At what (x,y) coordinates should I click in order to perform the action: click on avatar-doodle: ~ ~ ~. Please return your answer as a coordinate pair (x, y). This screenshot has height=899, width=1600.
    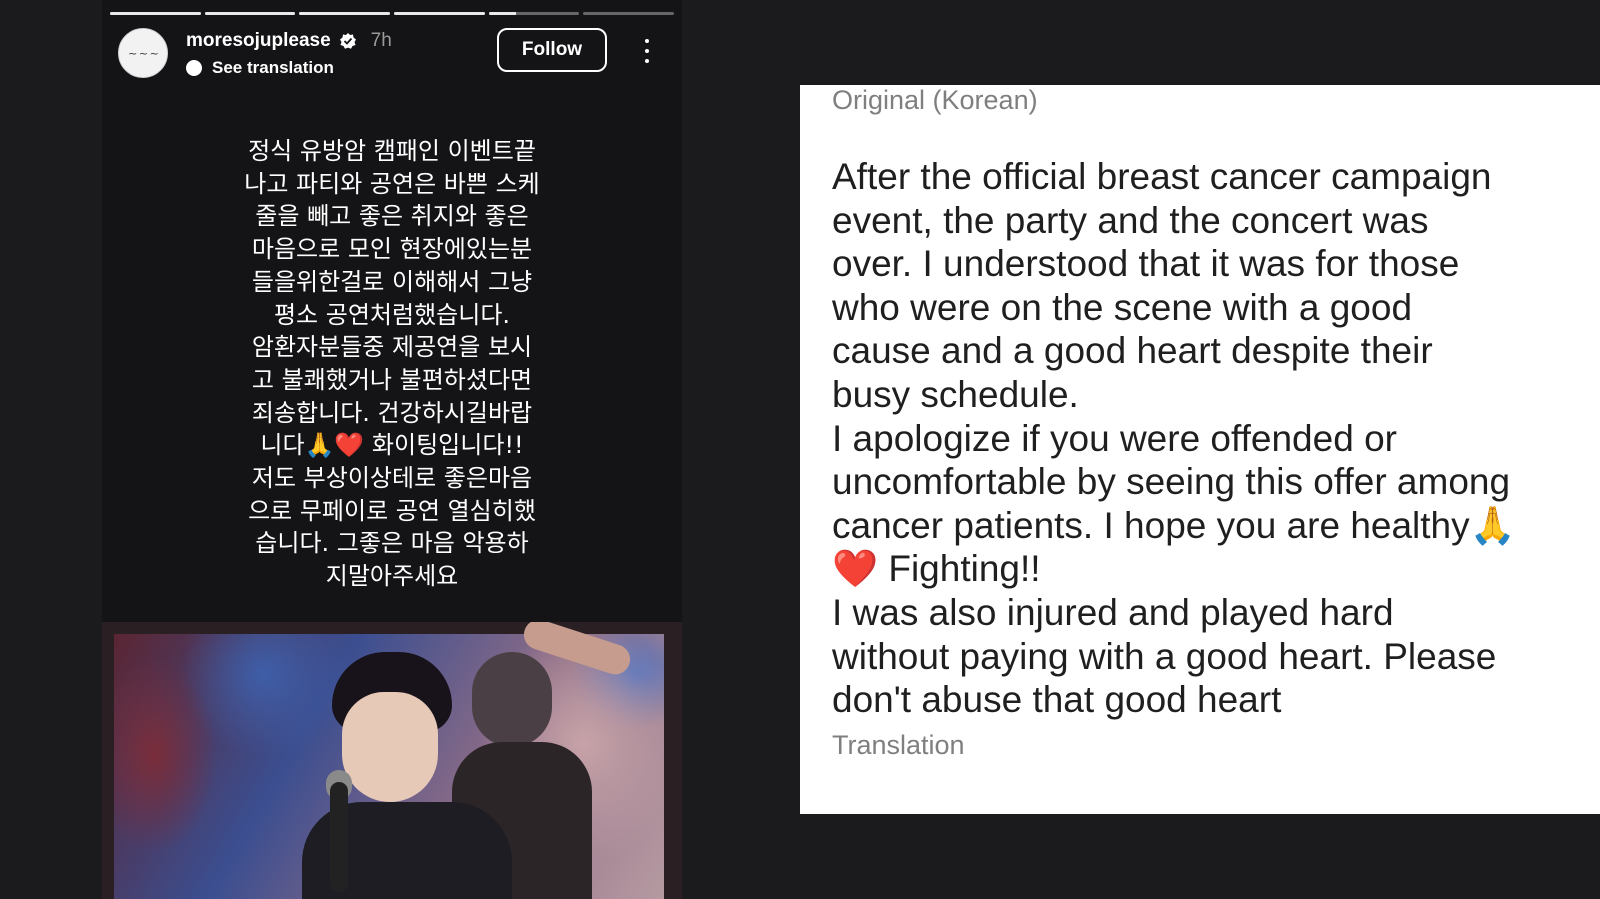
    Looking at the image, I should click on (143, 53).